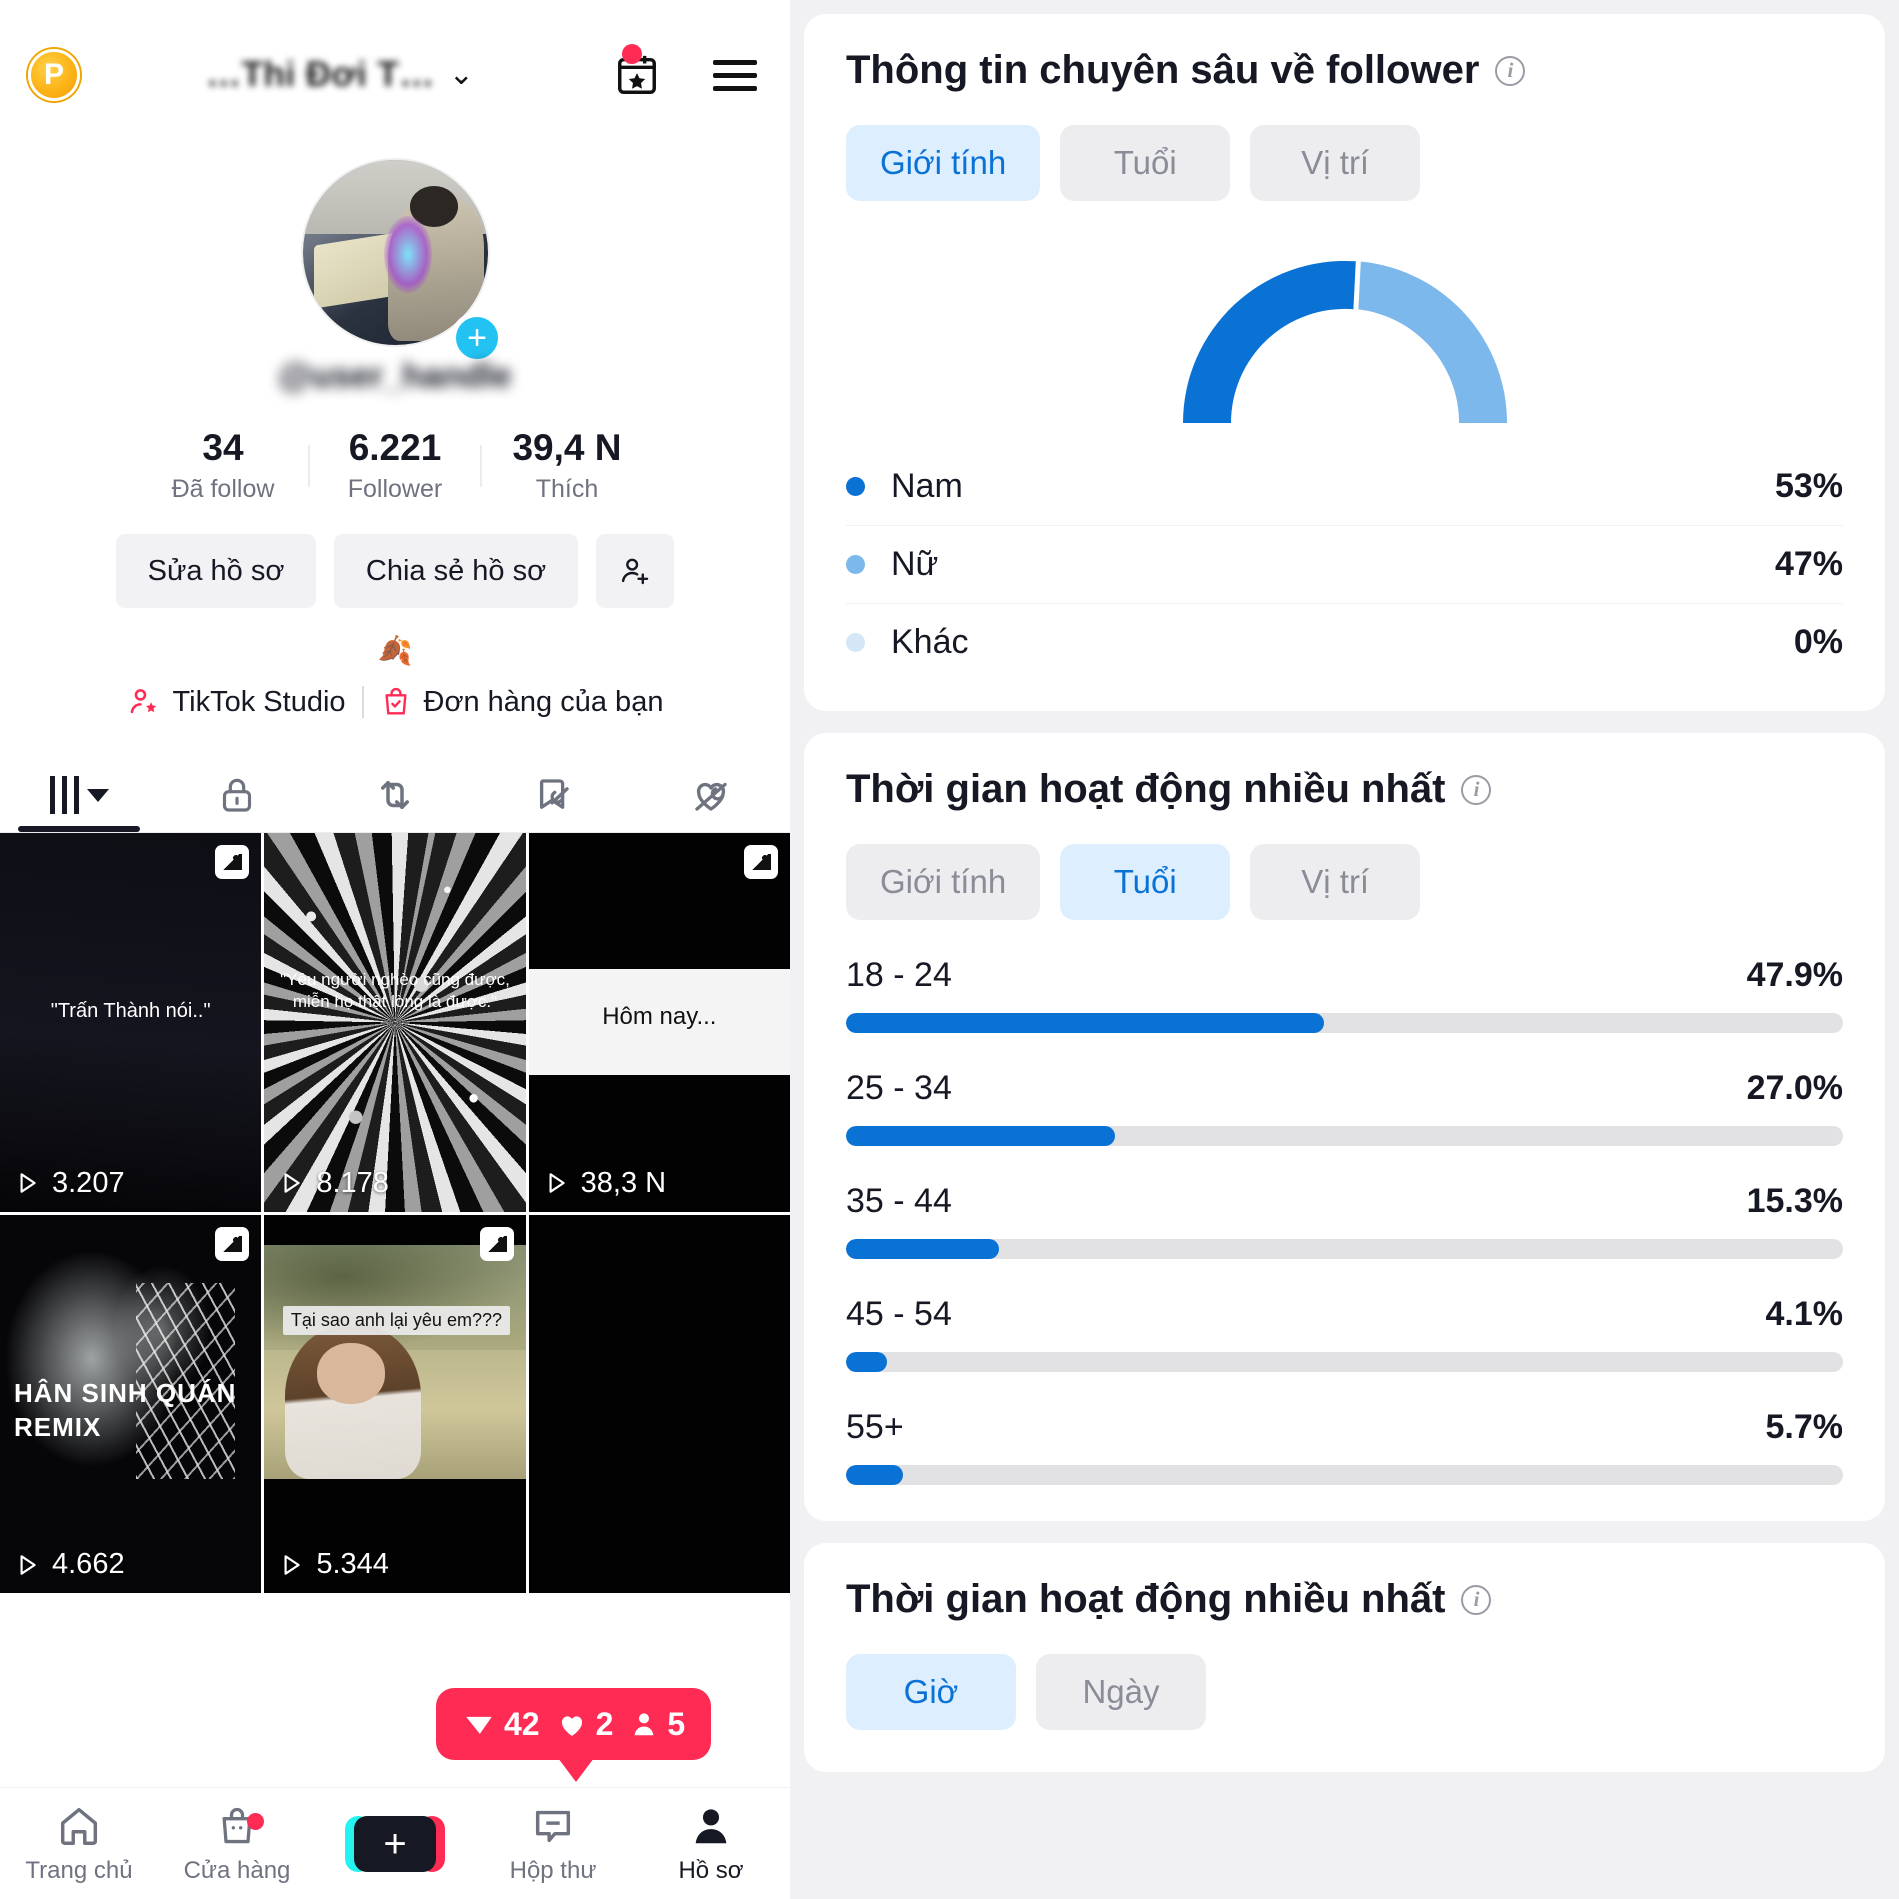  I want to click on stat-value: 6.221, so click(395, 447).